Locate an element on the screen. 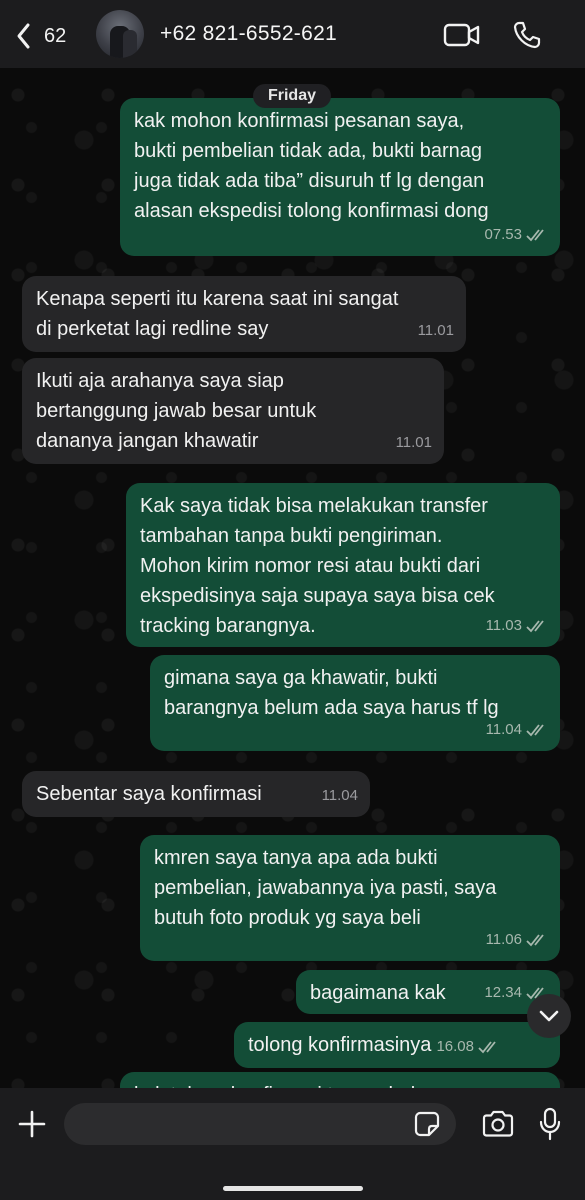 The width and height of the screenshot is (585, 1200). video-camera-icon is located at coordinates (461, 35).